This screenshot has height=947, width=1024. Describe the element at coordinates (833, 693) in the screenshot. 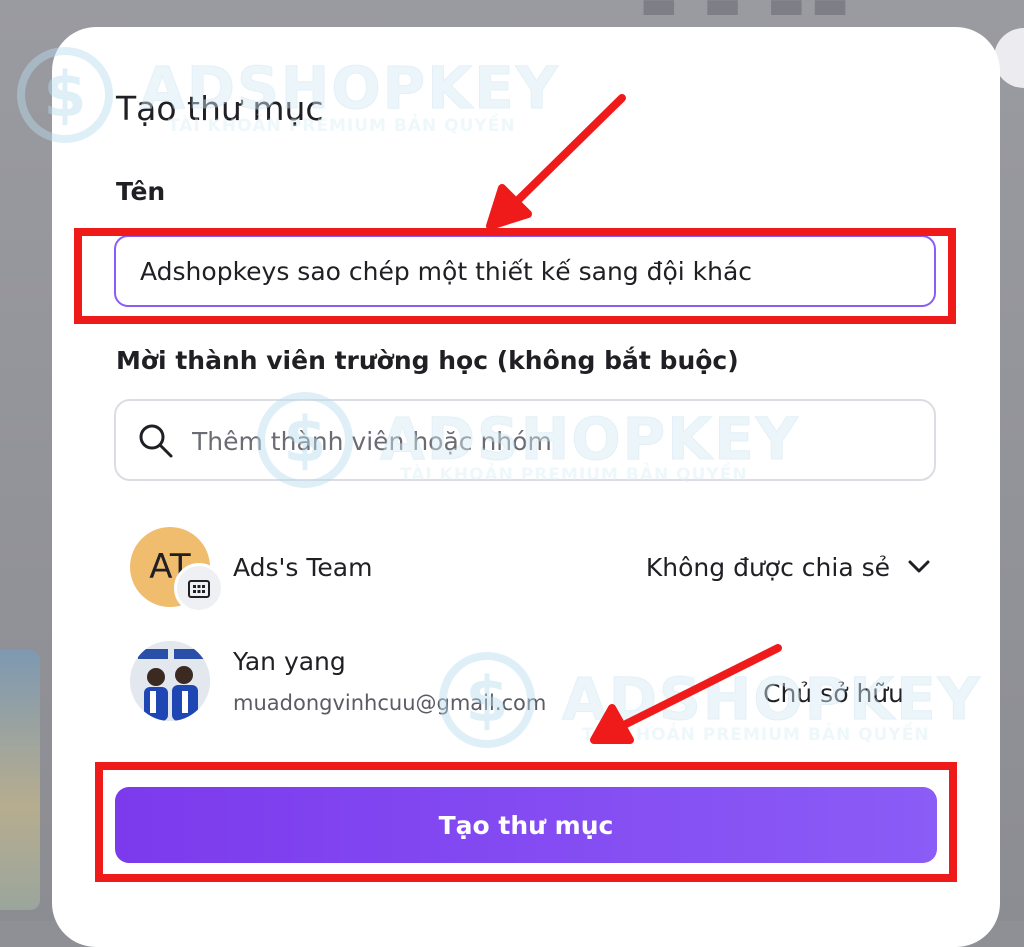

I see `owner-role-label: Chủ sở hữu` at that location.